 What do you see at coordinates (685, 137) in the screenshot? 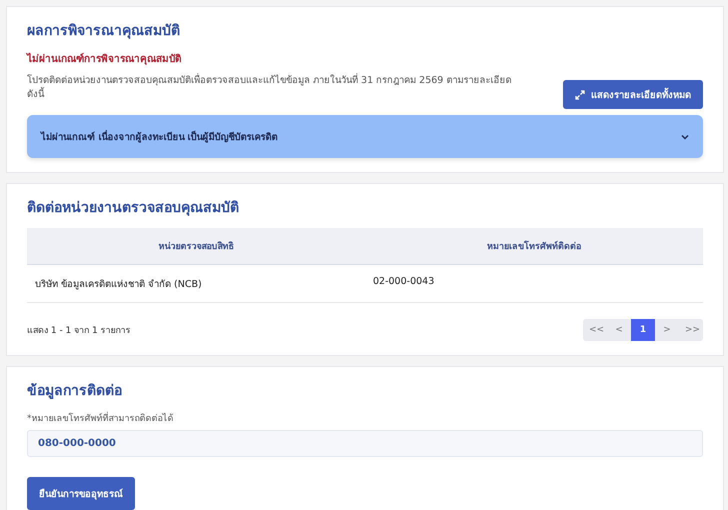
I see `chevron-icon` at bounding box center [685, 137].